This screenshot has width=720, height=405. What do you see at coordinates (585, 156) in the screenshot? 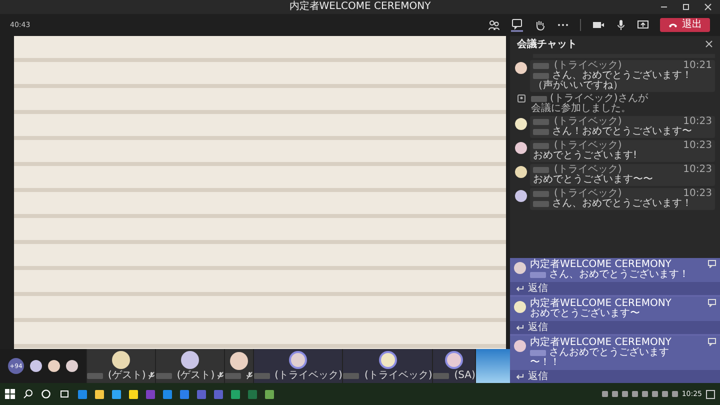
I see `message-text: おめでとうございます!` at bounding box center [585, 156].